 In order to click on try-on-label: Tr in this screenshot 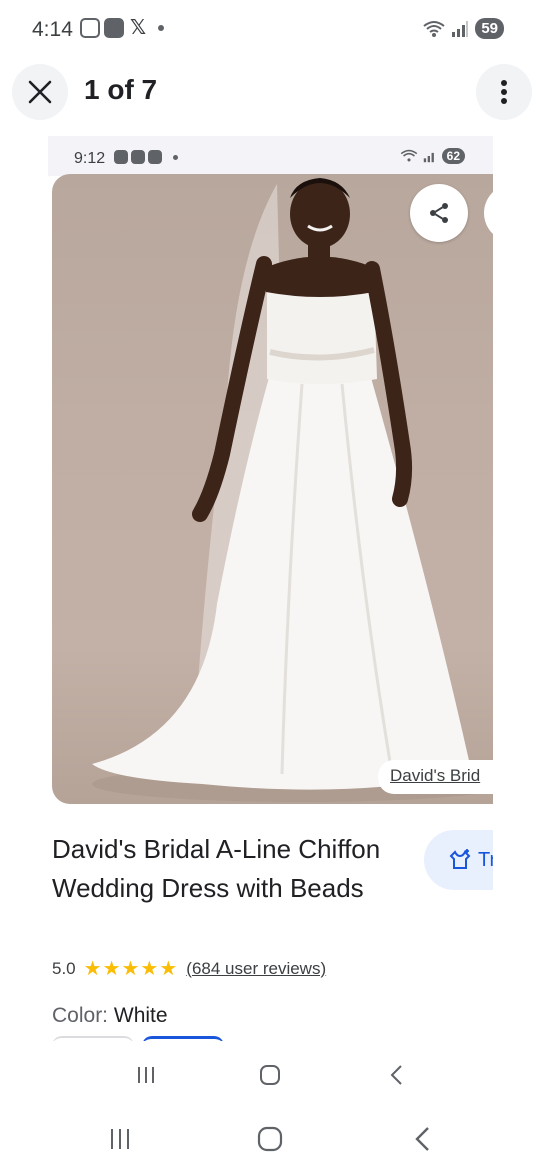, I will do `click(485, 859)`.